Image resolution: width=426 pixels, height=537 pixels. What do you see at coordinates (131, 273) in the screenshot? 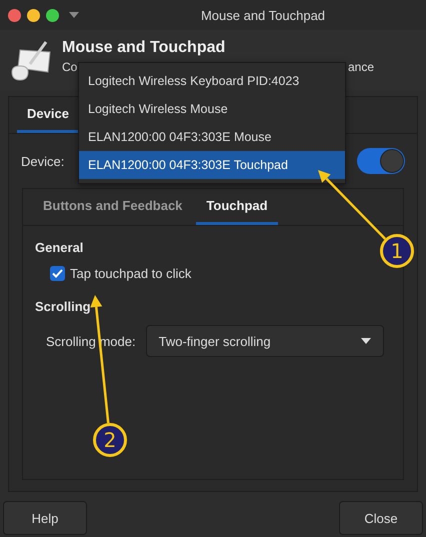
I see `checkbox-label: Tap touchpad to click` at bounding box center [131, 273].